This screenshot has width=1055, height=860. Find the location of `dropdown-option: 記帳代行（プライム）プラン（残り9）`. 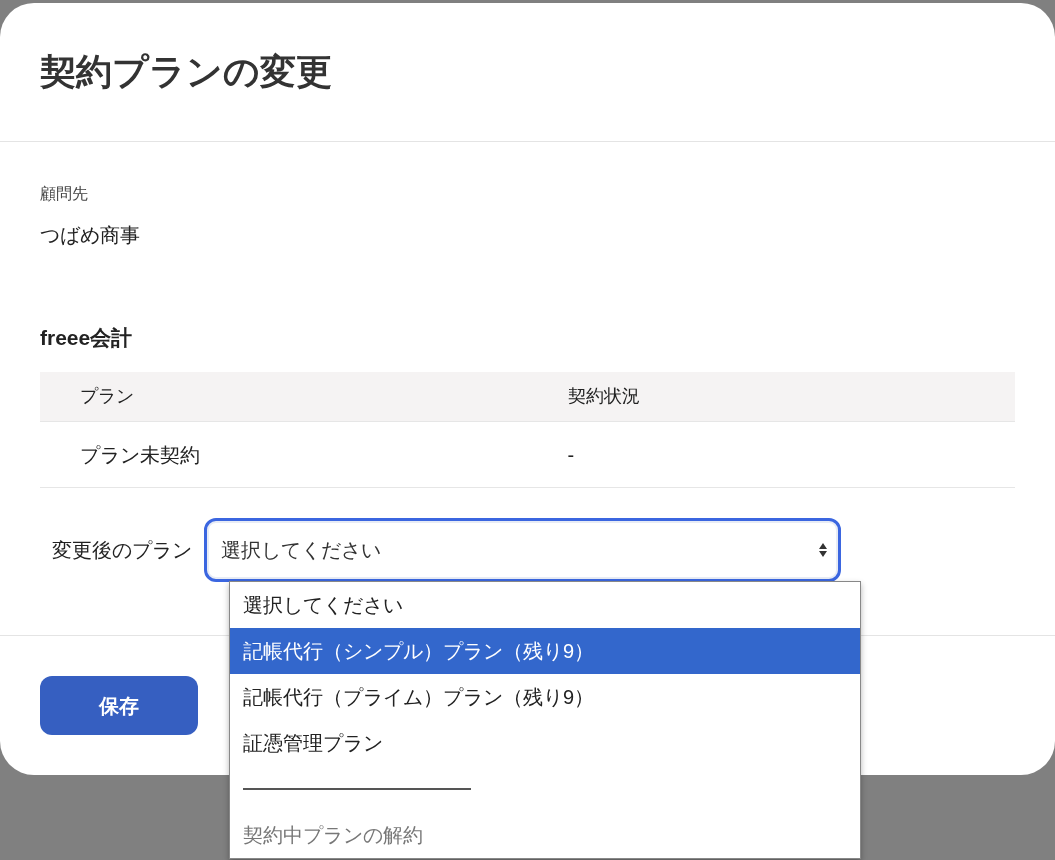

dropdown-option: 記帳代行（プライム）プラン（残り9） is located at coordinates (545, 697).